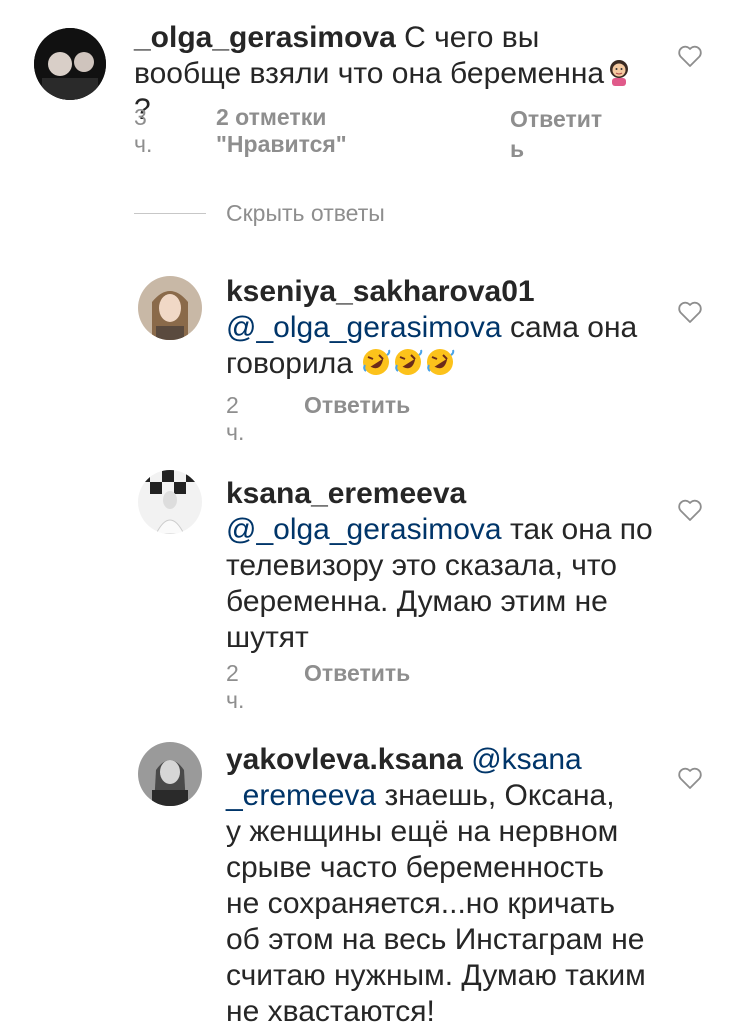 The image size is (735, 1030). What do you see at coordinates (421, 565) in the screenshot?
I see `comment-text: телевизору это сказала, что` at bounding box center [421, 565].